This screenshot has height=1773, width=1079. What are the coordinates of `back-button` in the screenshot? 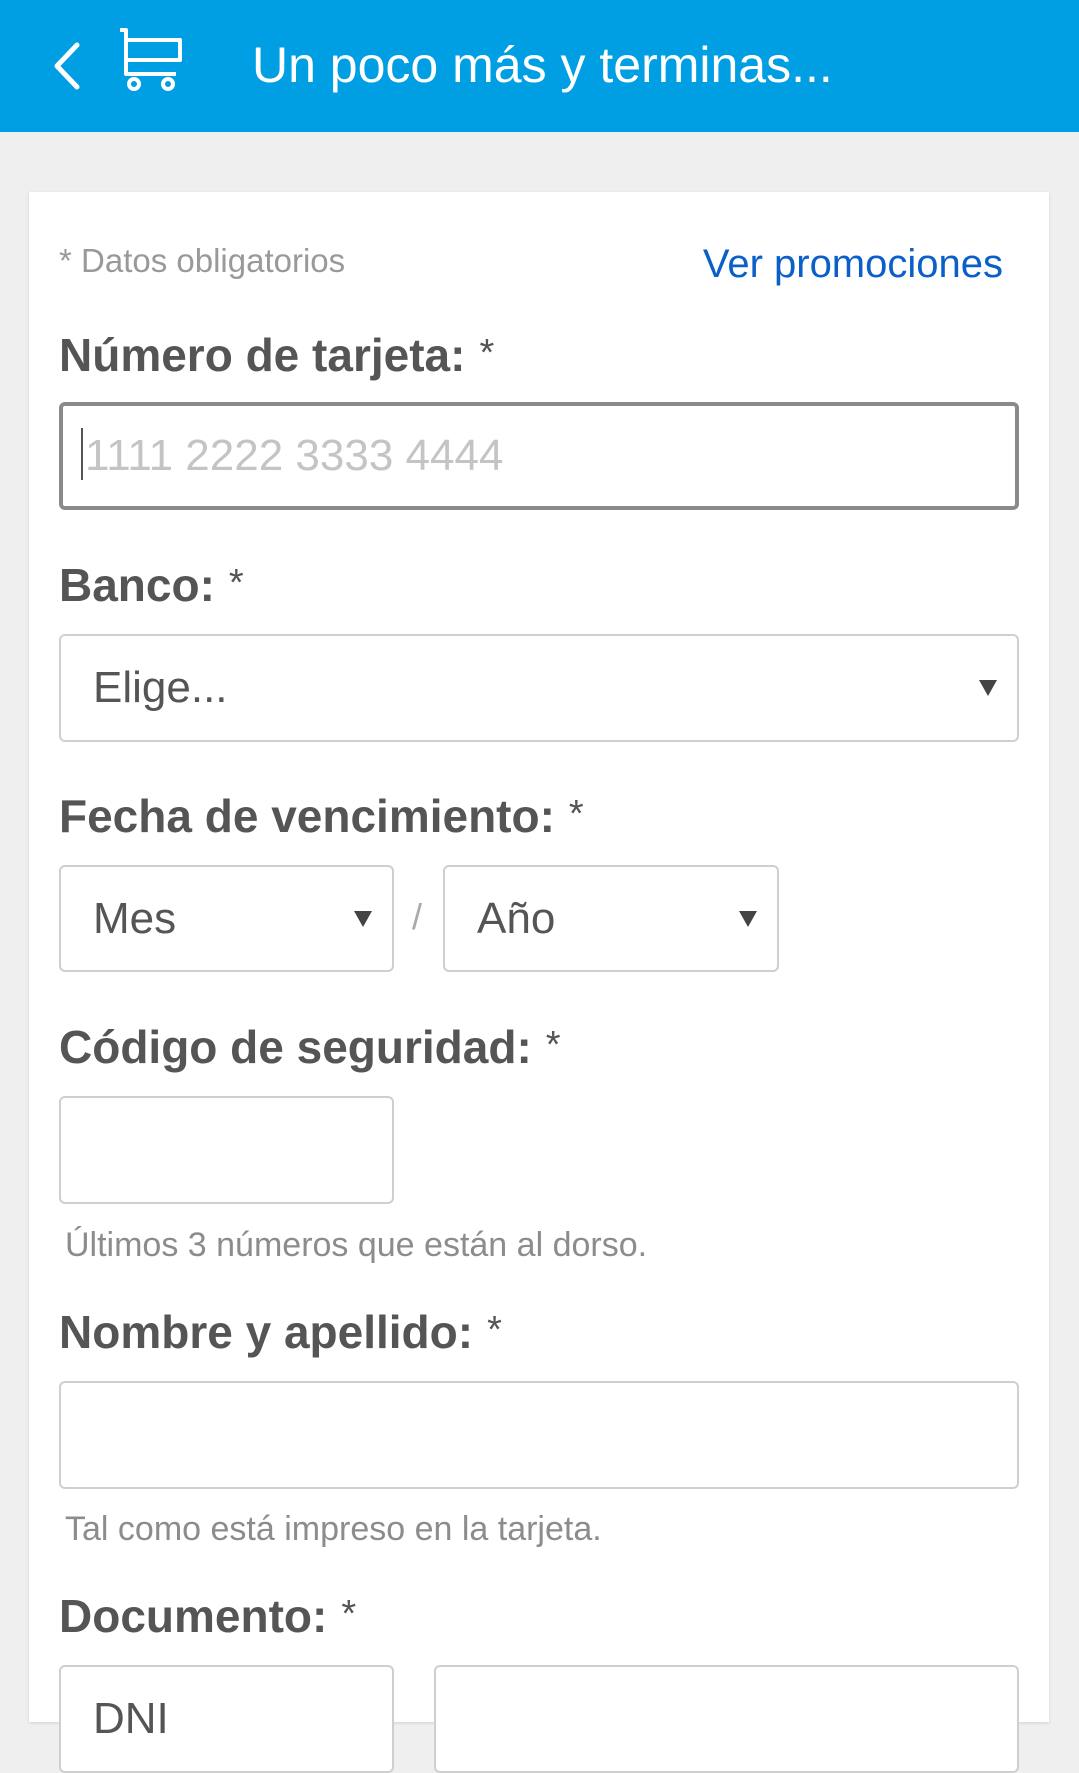 It's located at (66, 66).